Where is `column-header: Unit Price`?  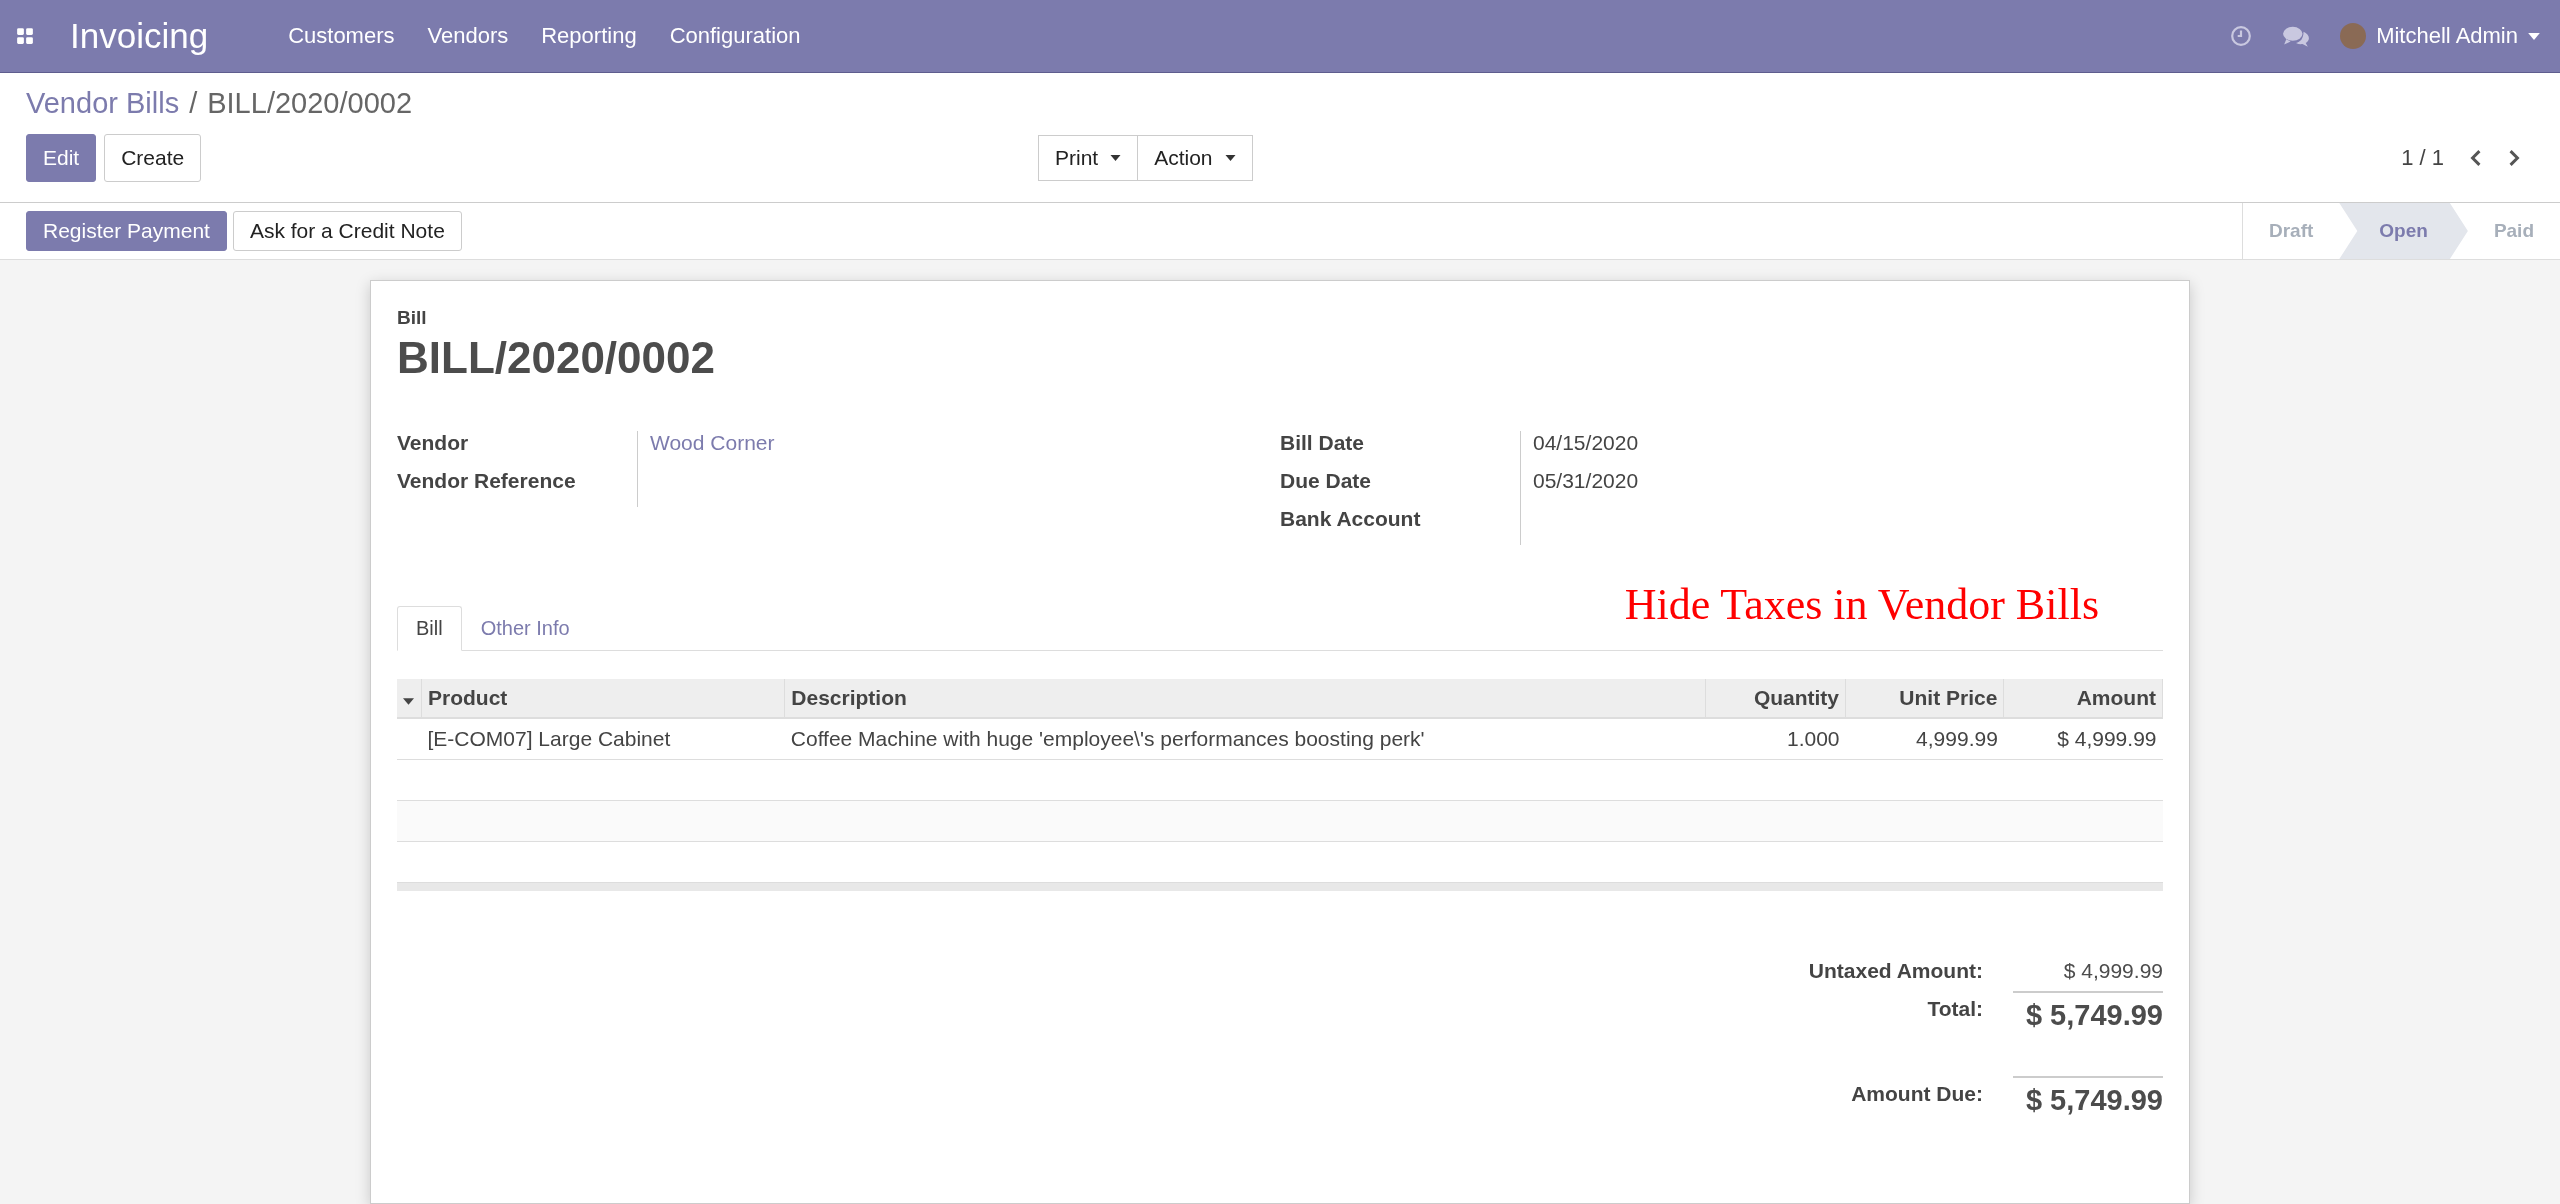 column-header: Unit Price is located at coordinates (1924, 698).